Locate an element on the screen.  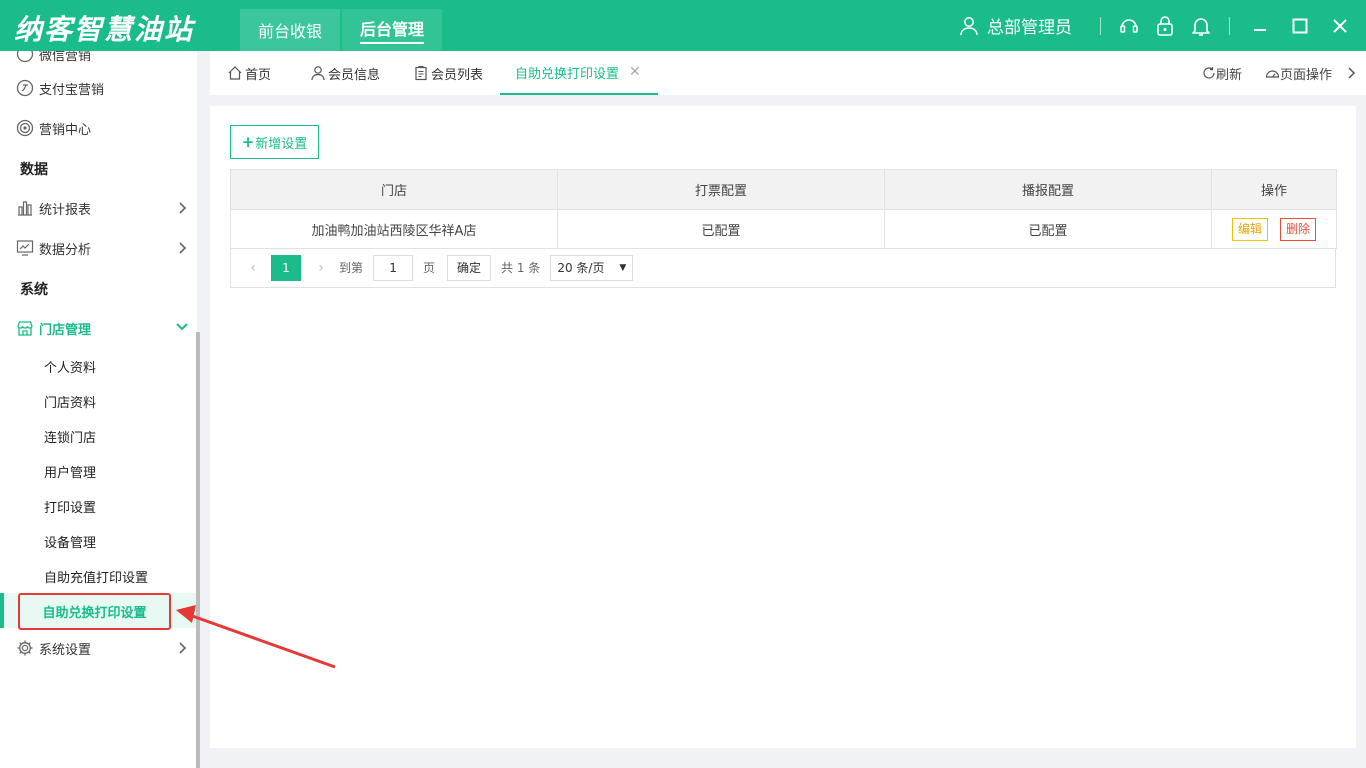
sidebar-subitem-self-recharge-print: 自助充值打印设置 is located at coordinates (96, 576).